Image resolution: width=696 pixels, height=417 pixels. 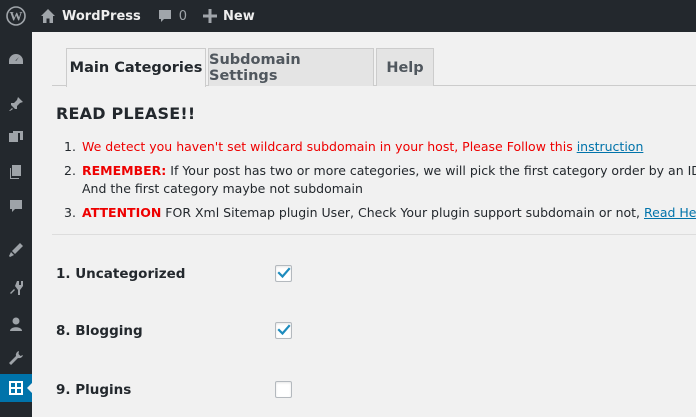 What do you see at coordinates (16, 324) in the screenshot?
I see `users-icon` at bounding box center [16, 324].